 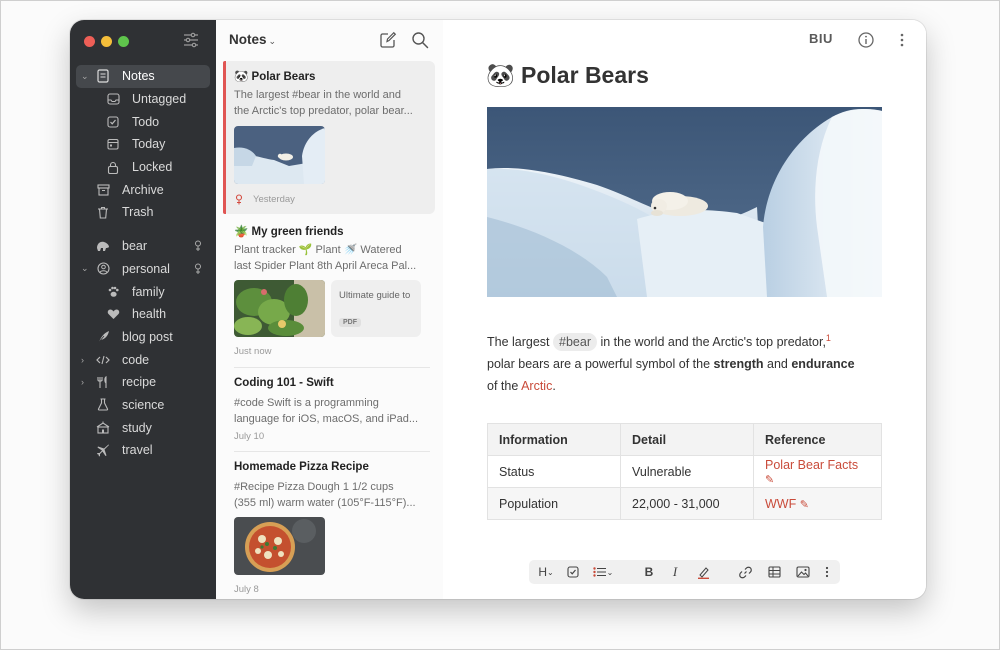 I want to click on sidebar-item-family: family, so click(x=143, y=291).